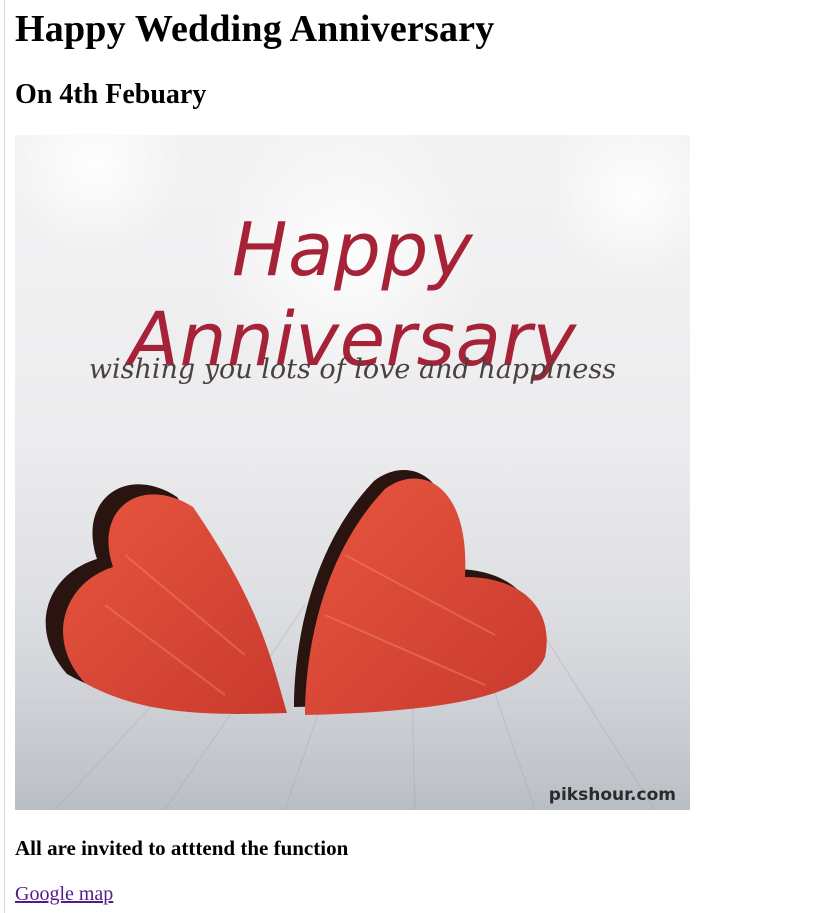 Image resolution: width=834 pixels, height=913 pixels. I want to click on page-left-border, so click(4, 456).